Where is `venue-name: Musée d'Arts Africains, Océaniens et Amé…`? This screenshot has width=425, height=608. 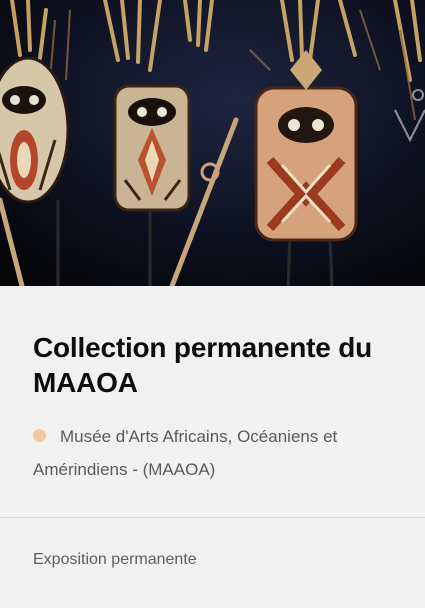
venue-name: Musée d'Arts Africains, Océaniens et Amé… is located at coordinates (185, 453).